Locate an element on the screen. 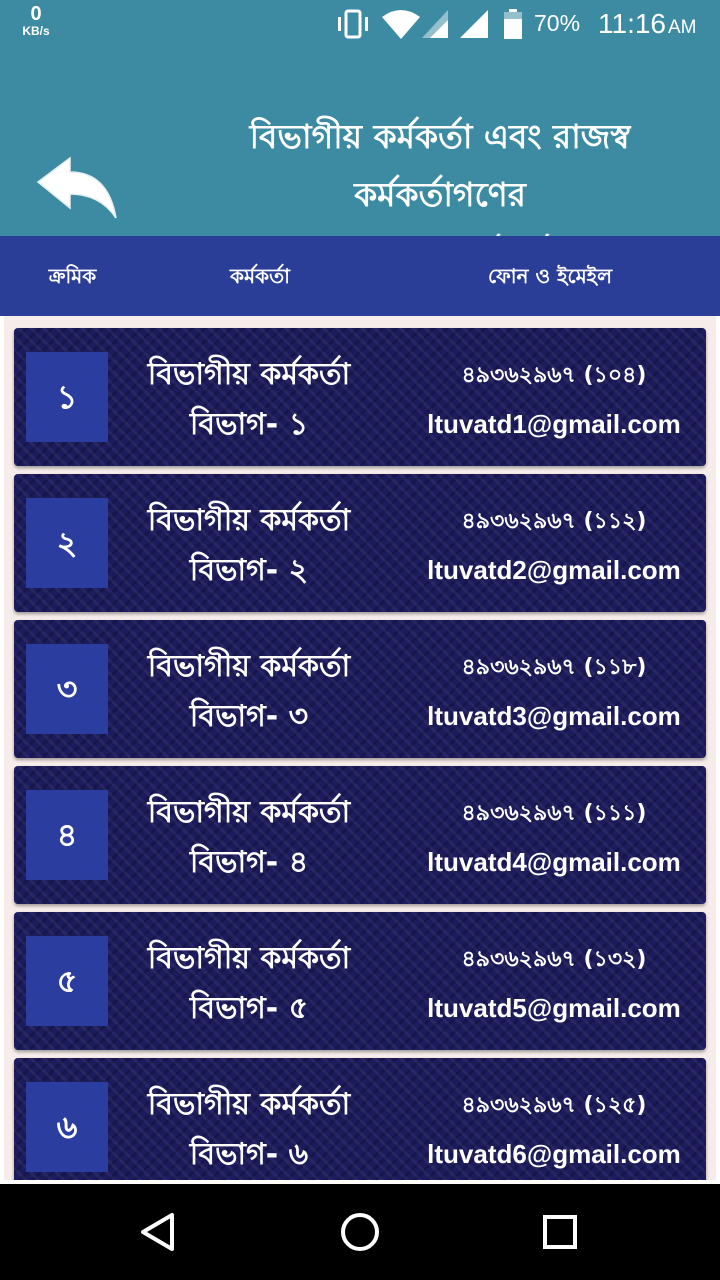 Image resolution: width=720 pixels, height=1280 pixels. network-speed-value: 0 is located at coordinates (36, 14).